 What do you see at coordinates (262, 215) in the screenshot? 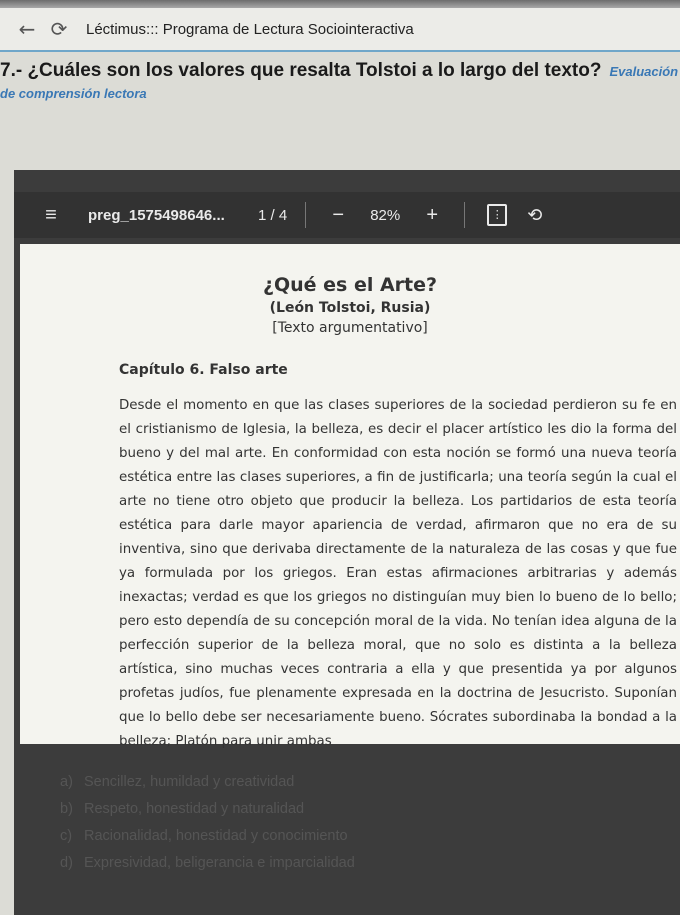
I see `page-current: 1` at bounding box center [262, 215].